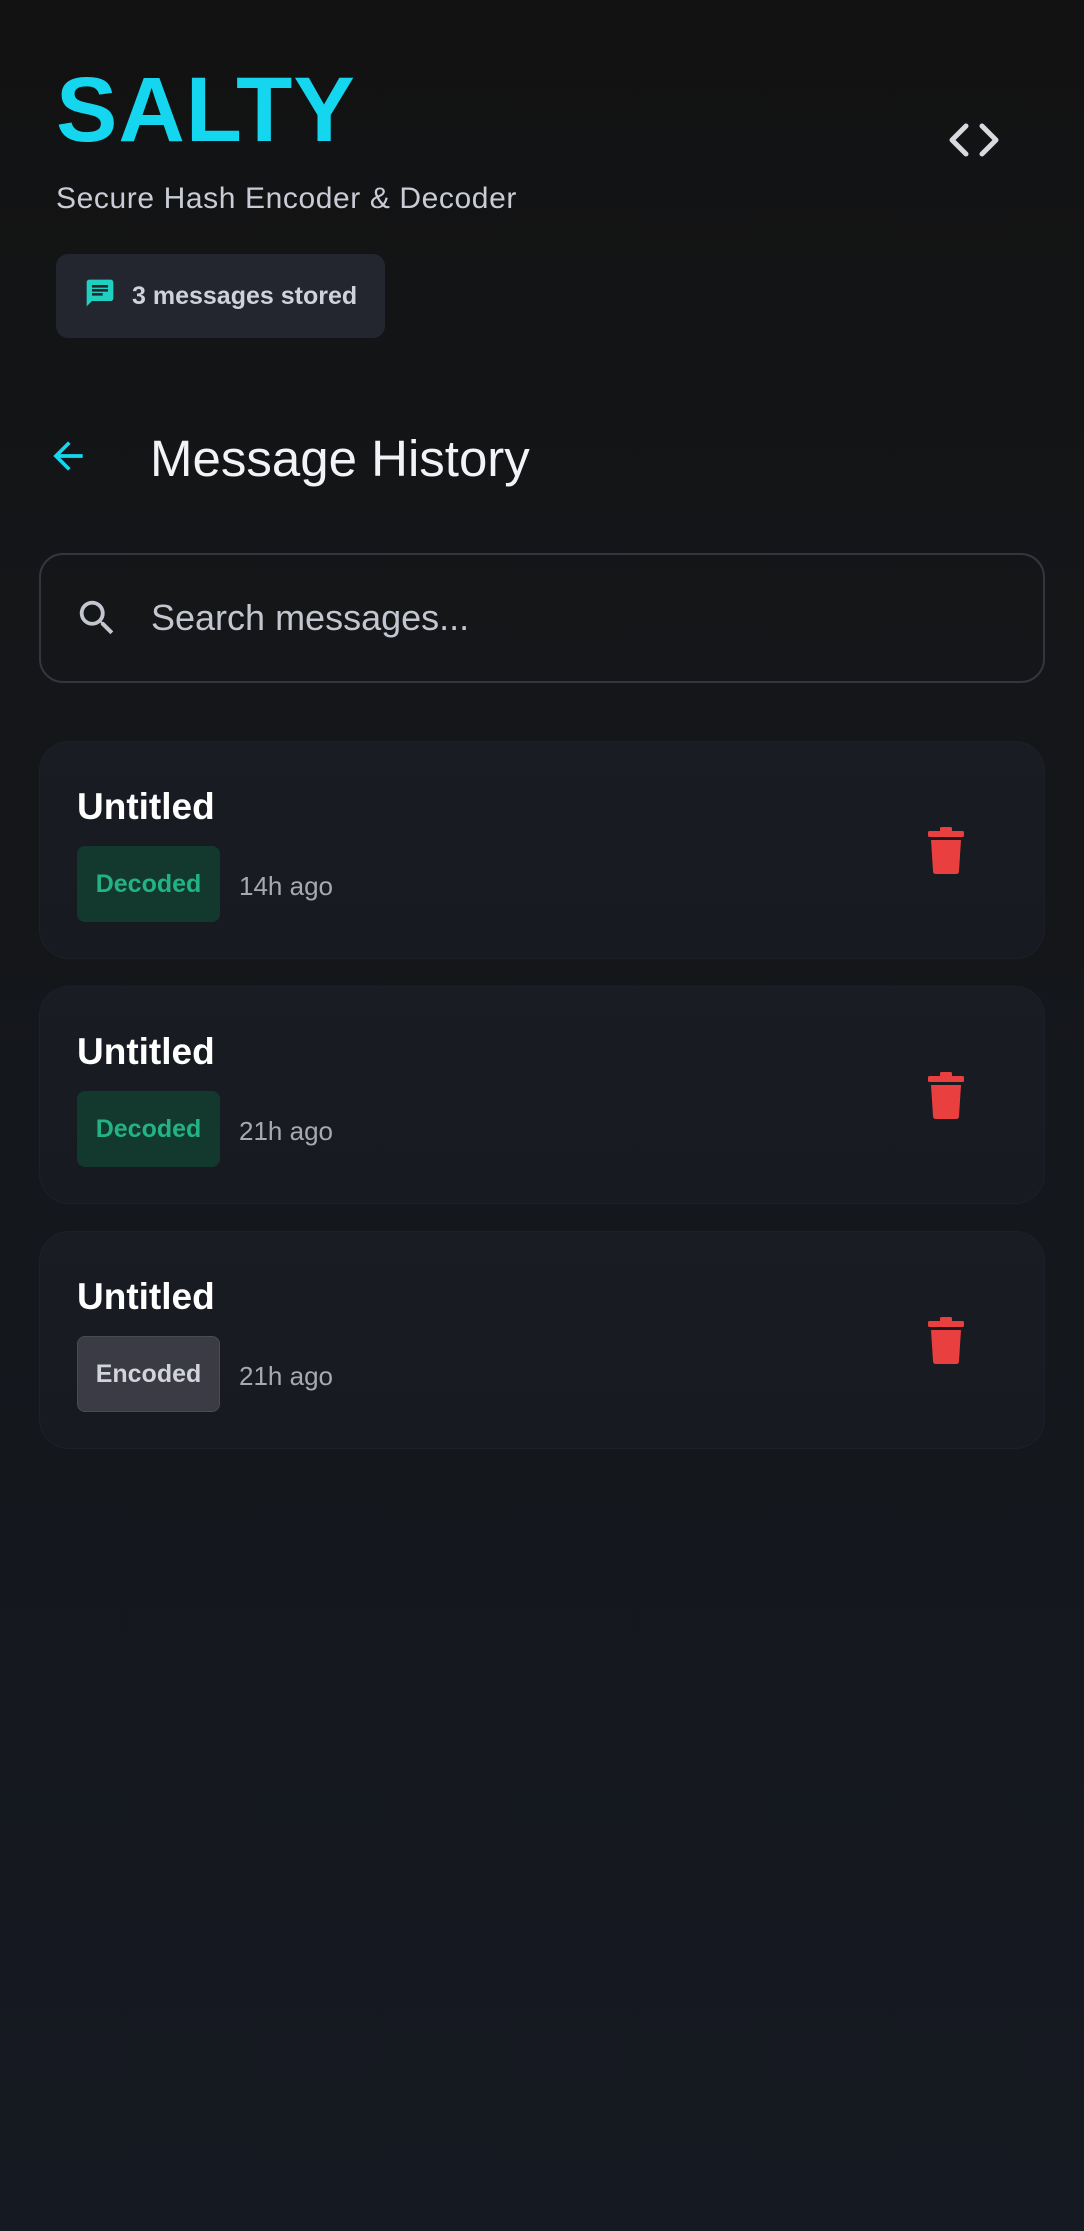 The image size is (1084, 2231). What do you see at coordinates (245, 295) in the screenshot?
I see `messages-count-label: 3 messages stored` at bounding box center [245, 295].